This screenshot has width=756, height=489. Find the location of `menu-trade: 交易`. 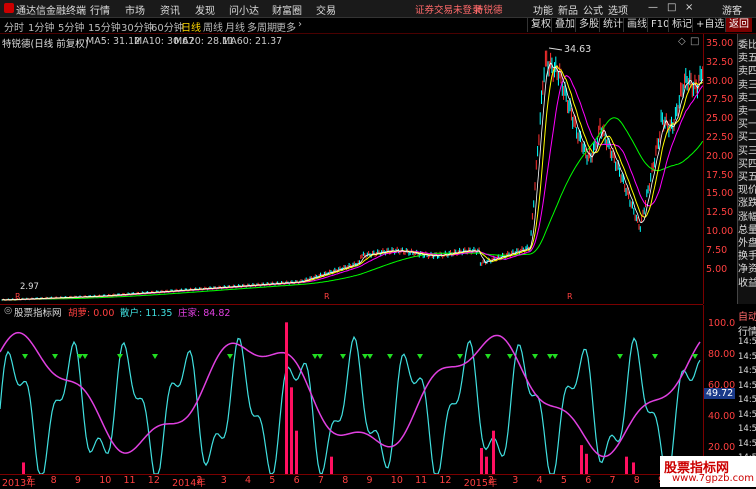

menu-trade: 交易 is located at coordinates (326, 9).